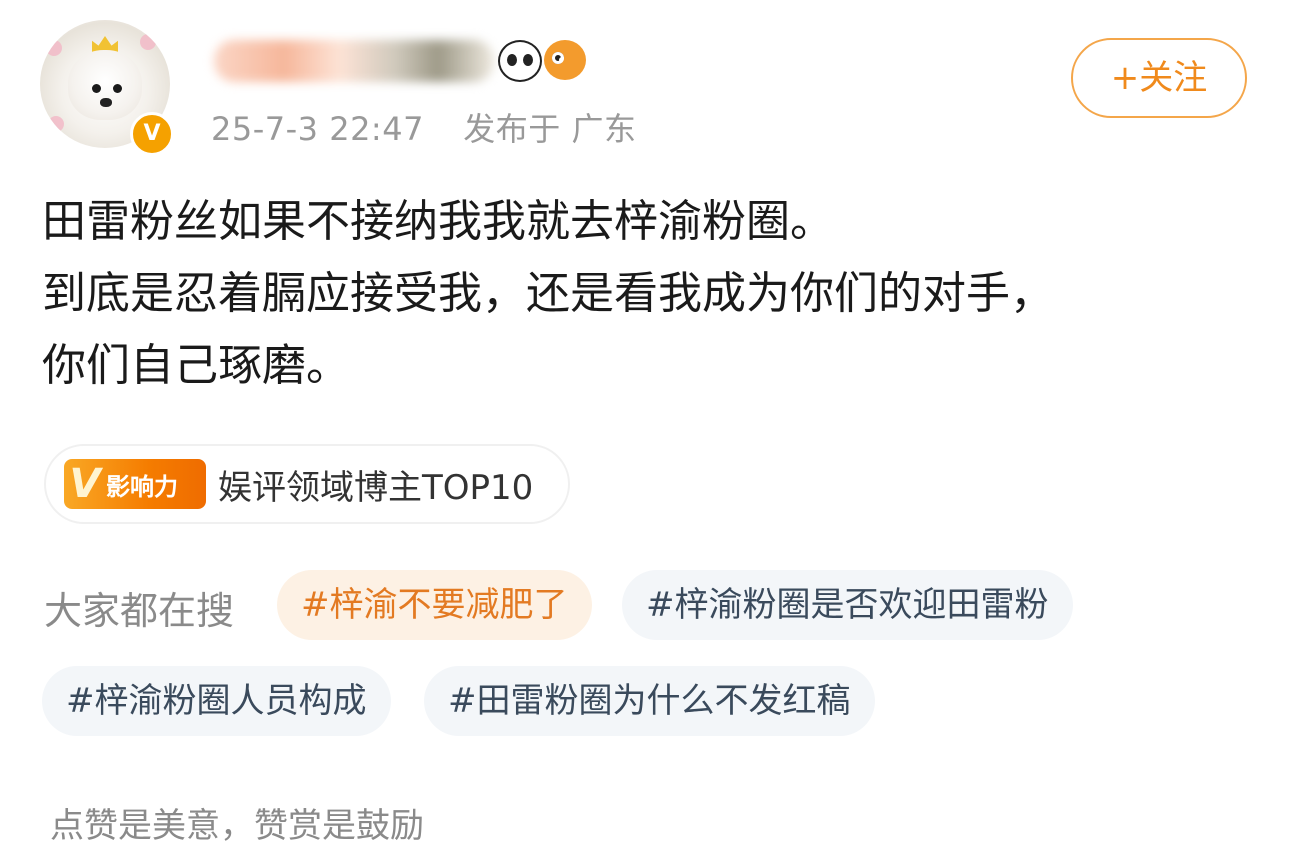 The width and height of the screenshot is (1290, 847). What do you see at coordinates (196, 365) in the screenshot?
I see `post-line: 你们自己琢磨。` at bounding box center [196, 365].